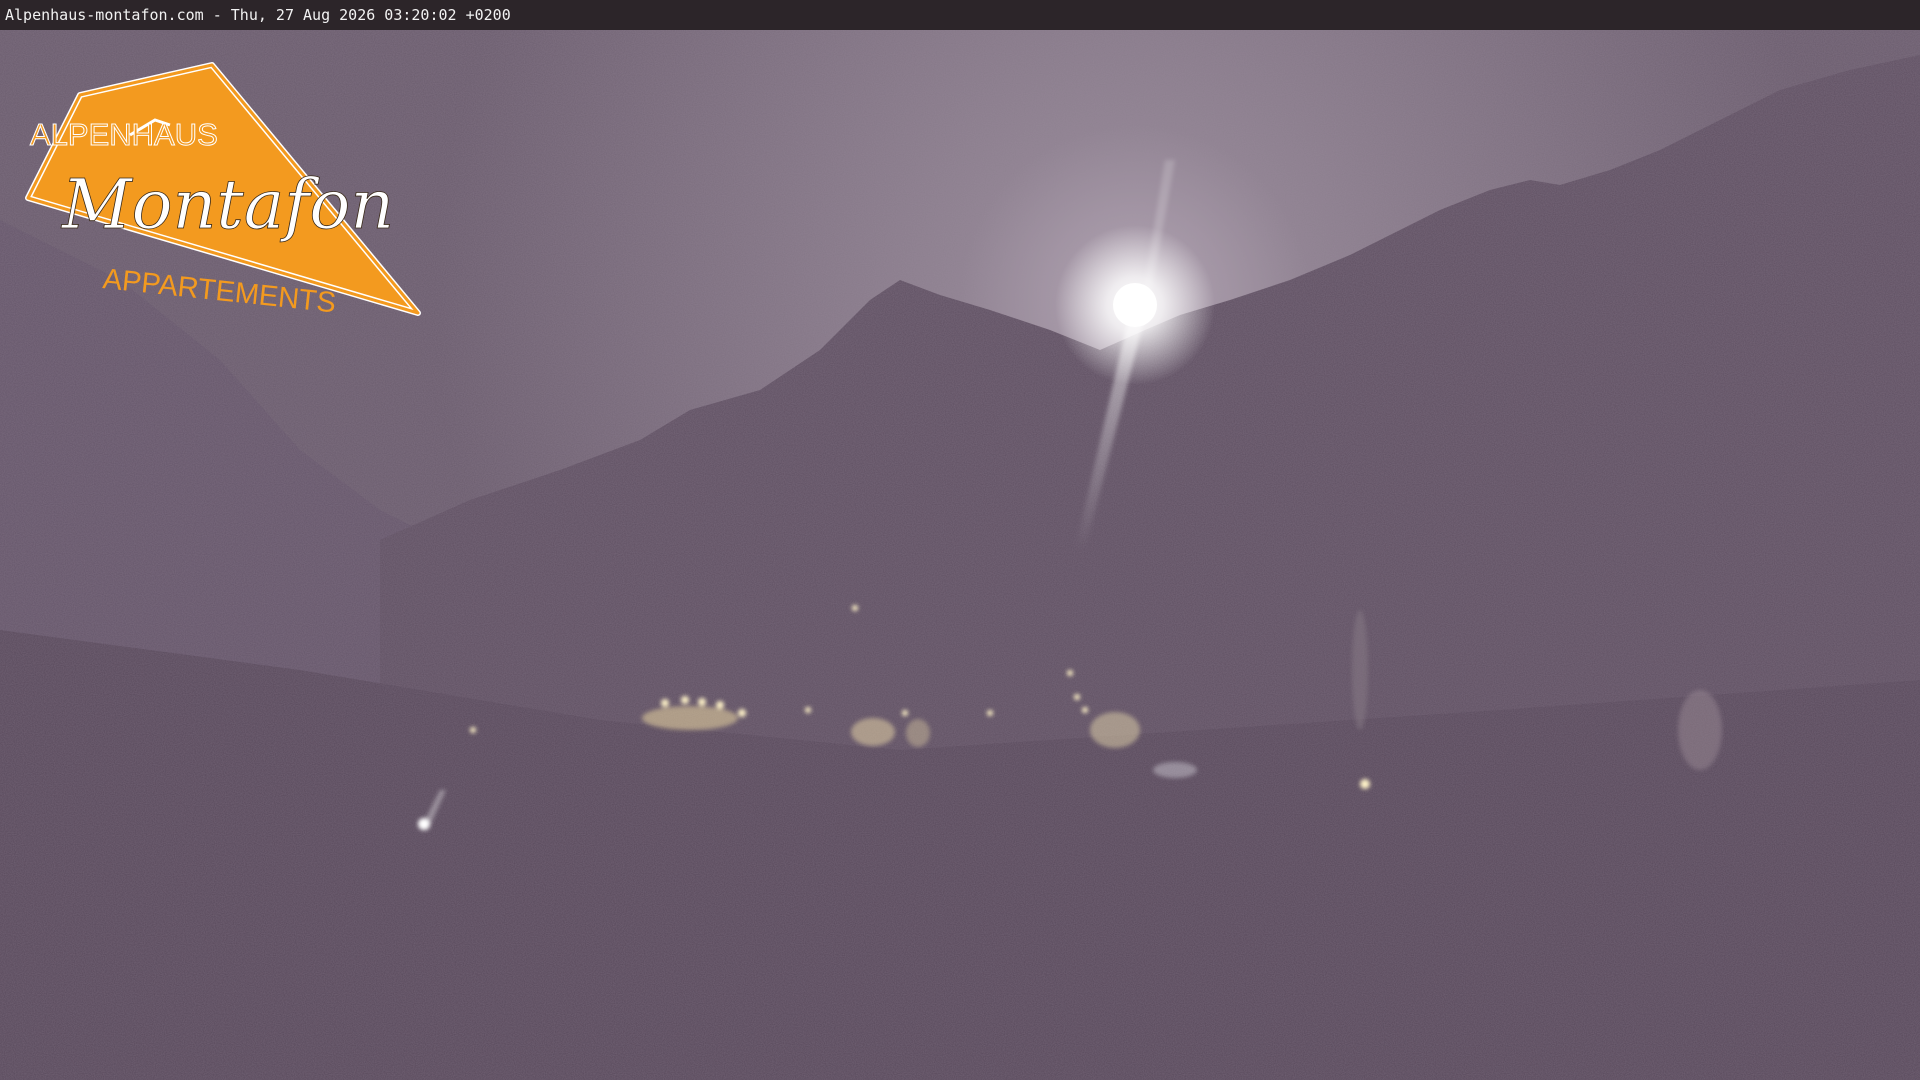 Image resolution: width=1920 pixels, height=1080 pixels. I want to click on logo-line2: Montafon, so click(227, 205).